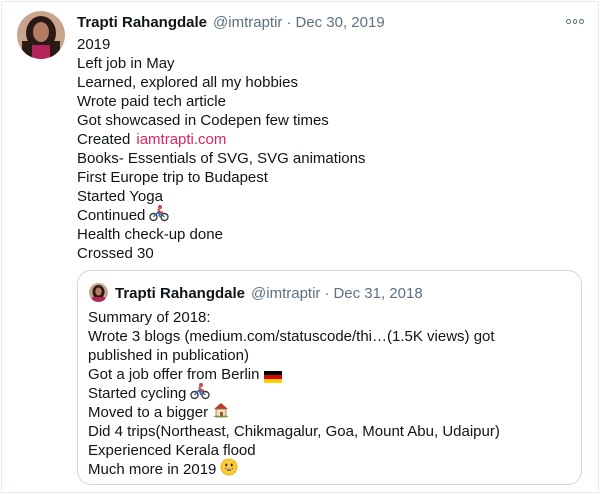 The width and height of the screenshot is (600, 494). Describe the element at coordinates (168, 355) in the screenshot. I see `quoted-line: published in publication)` at that location.